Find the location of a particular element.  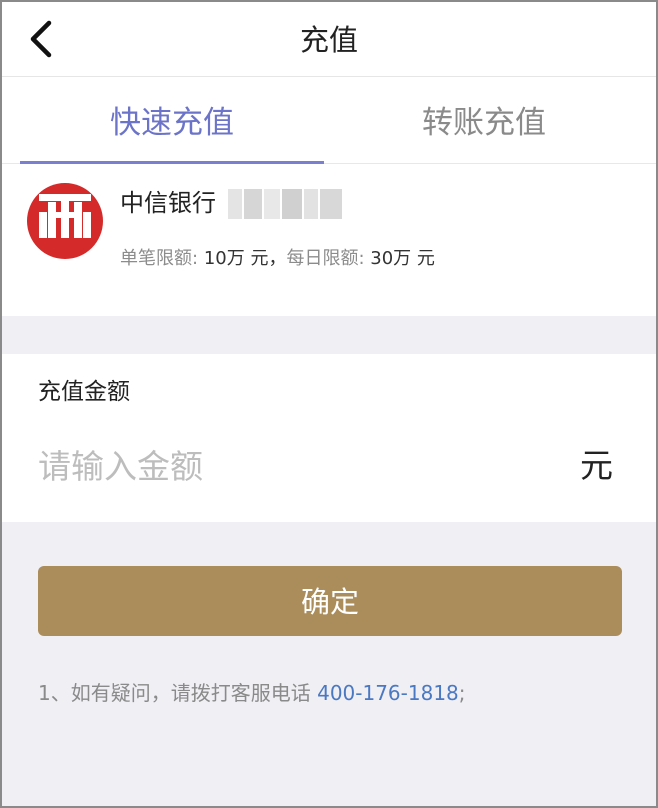

tab-bar: 快速充值 转账充值 is located at coordinates (329, 120).